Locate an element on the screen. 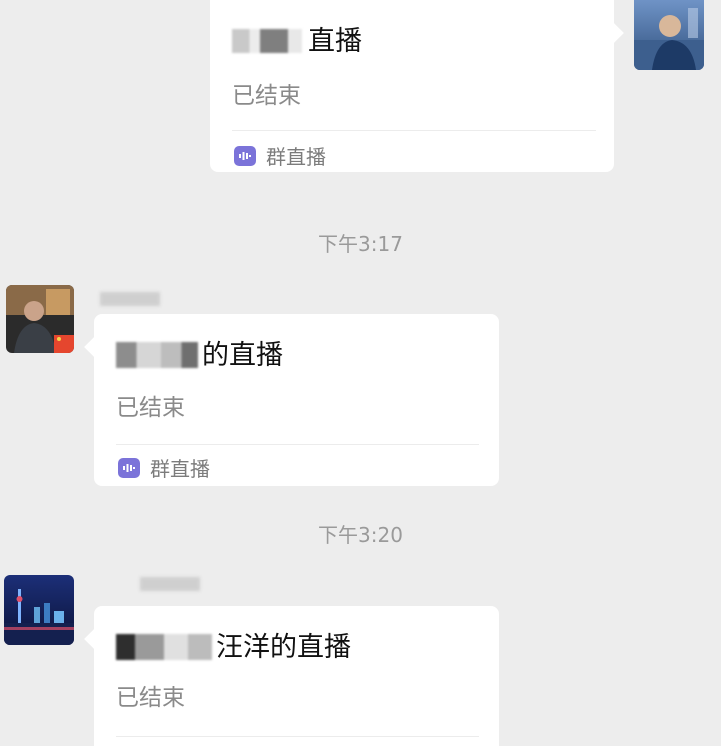 The image size is (721, 746). live-card-3: 汪洋的直播 已结束 is located at coordinates (291, 676).